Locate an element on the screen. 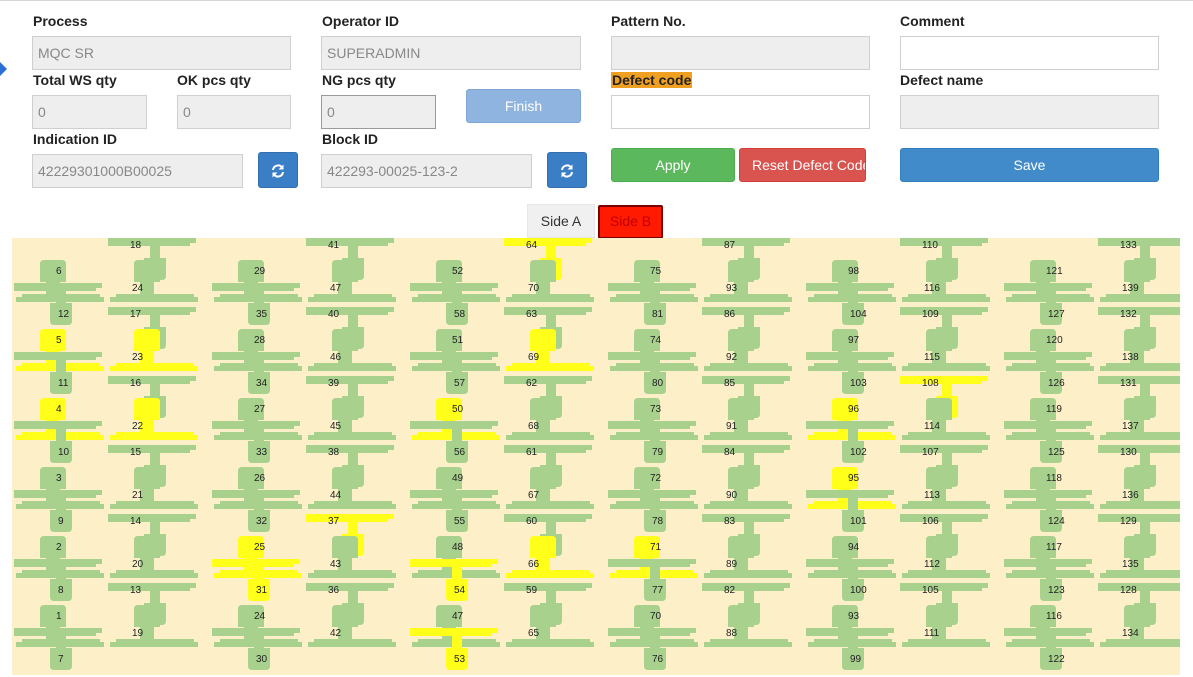  piece-21: 21 is located at coordinates (154, 488).